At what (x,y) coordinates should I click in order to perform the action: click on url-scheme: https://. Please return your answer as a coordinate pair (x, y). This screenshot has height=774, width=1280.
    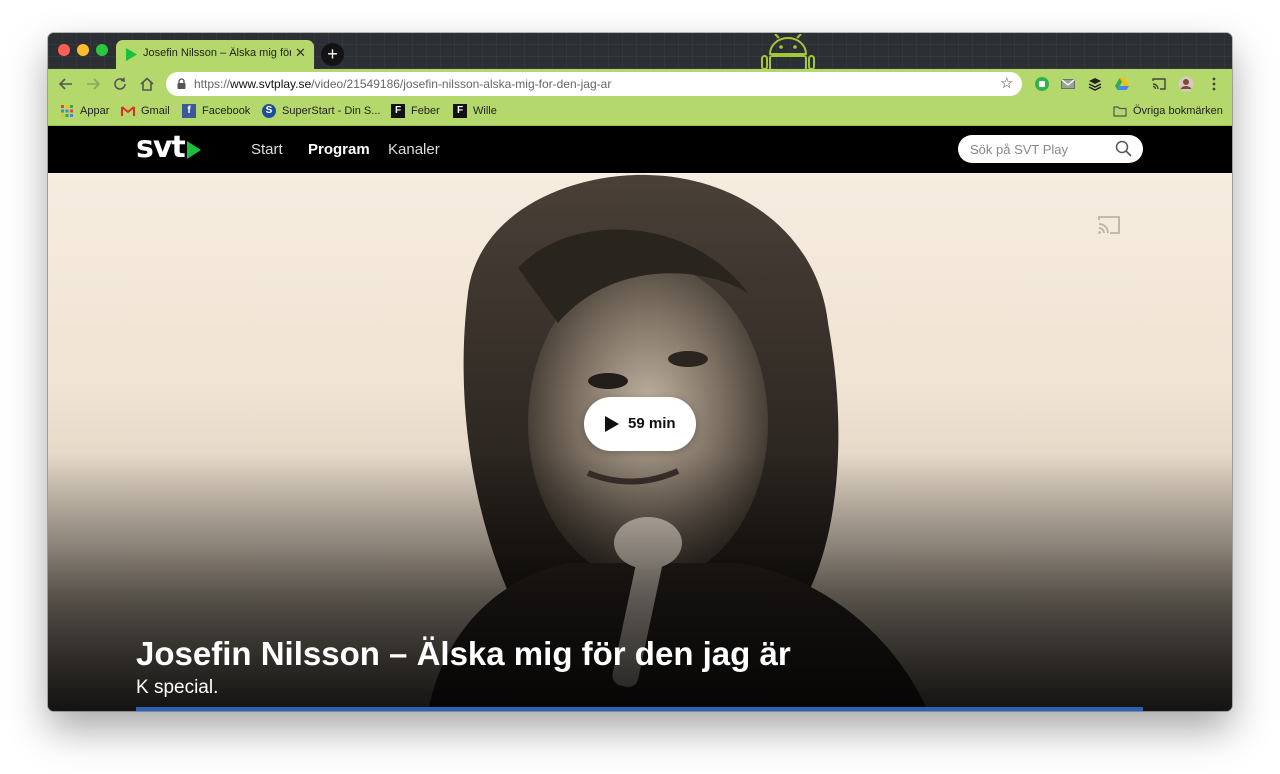
    Looking at the image, I should click on (212, 84).